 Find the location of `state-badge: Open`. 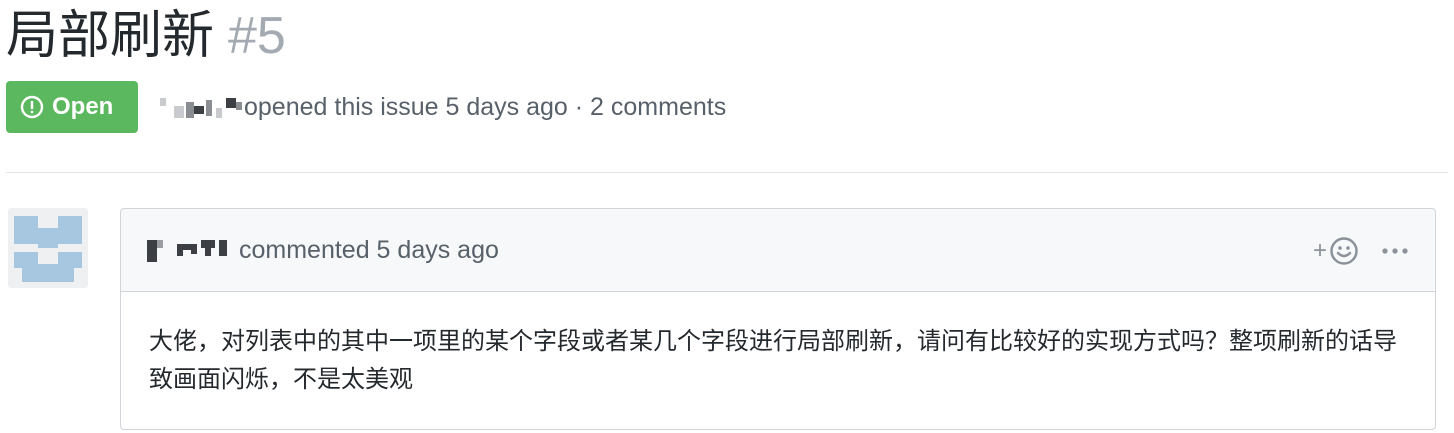

state-badge: Open is located at coordinates (72, 107).